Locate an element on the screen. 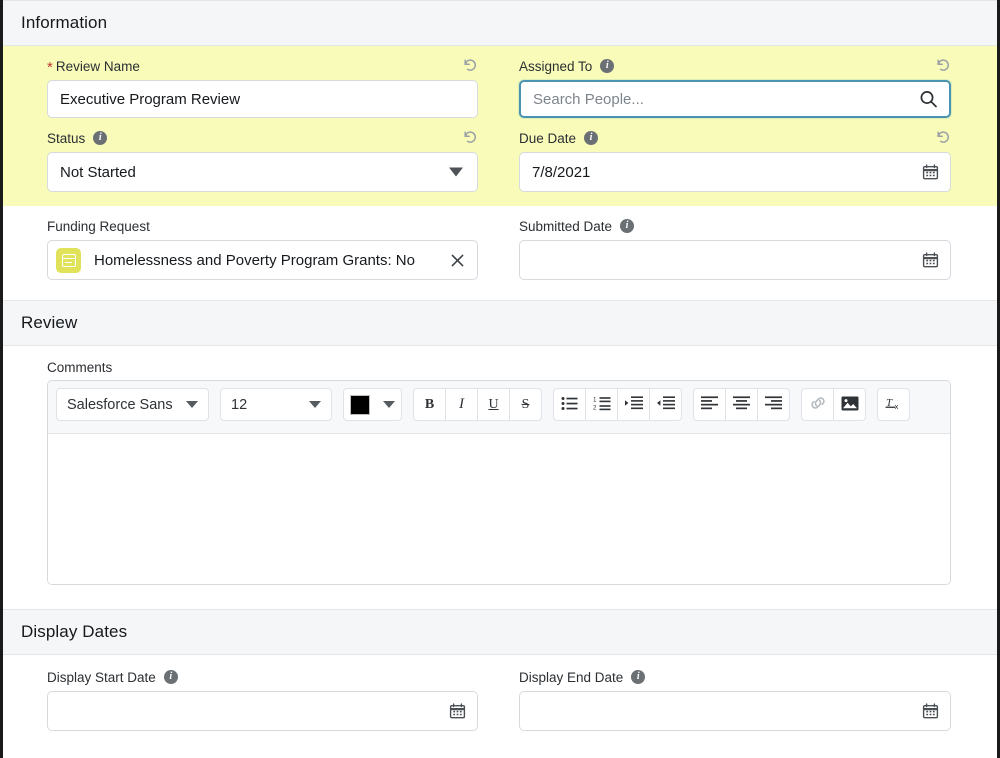 Image resolution: width=1000 pixels, height=758 pixels. numbered-list-icon: 1 2 is located at coordinates (602, 405).